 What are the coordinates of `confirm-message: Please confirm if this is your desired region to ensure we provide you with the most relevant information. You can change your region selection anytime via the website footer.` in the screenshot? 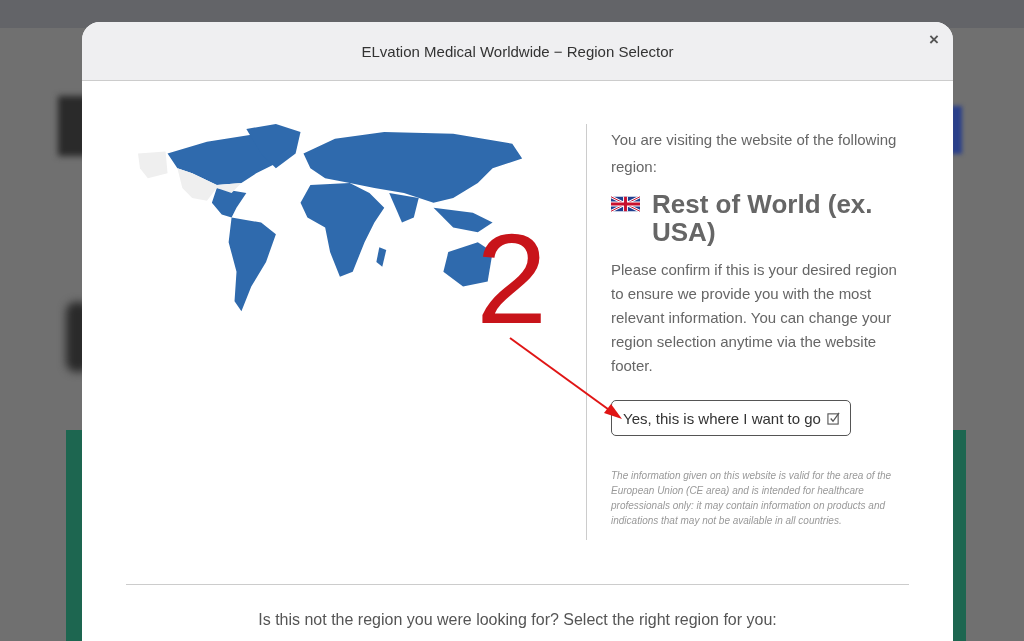 It's located at (754, 318).